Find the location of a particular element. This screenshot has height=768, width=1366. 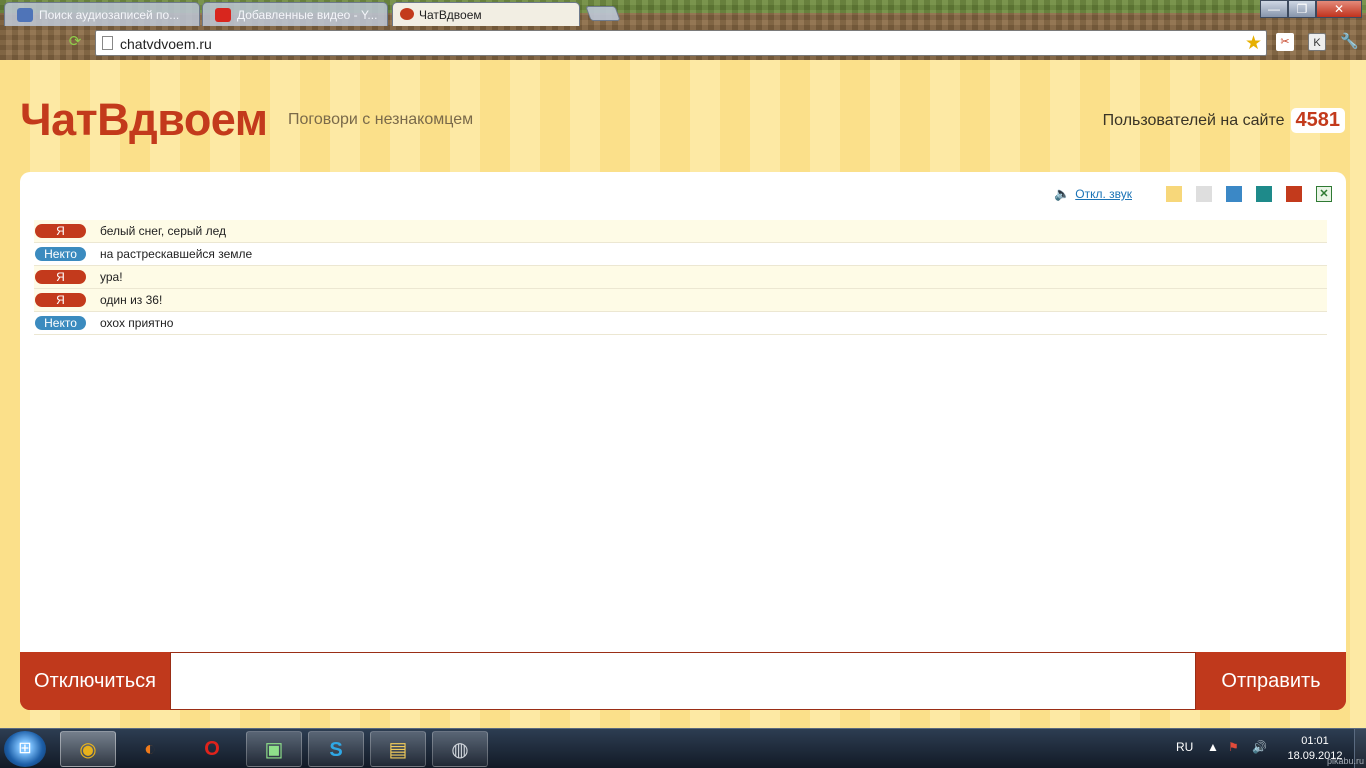

message-row: Я белый снег, серый лед is located at coordinates (680, 231).